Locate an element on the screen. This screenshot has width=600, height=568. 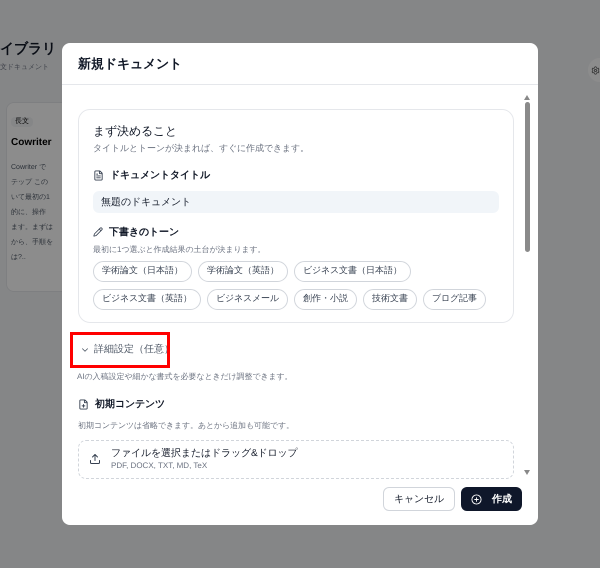
page-title: イブラリ is located at coordinates (28, 48).